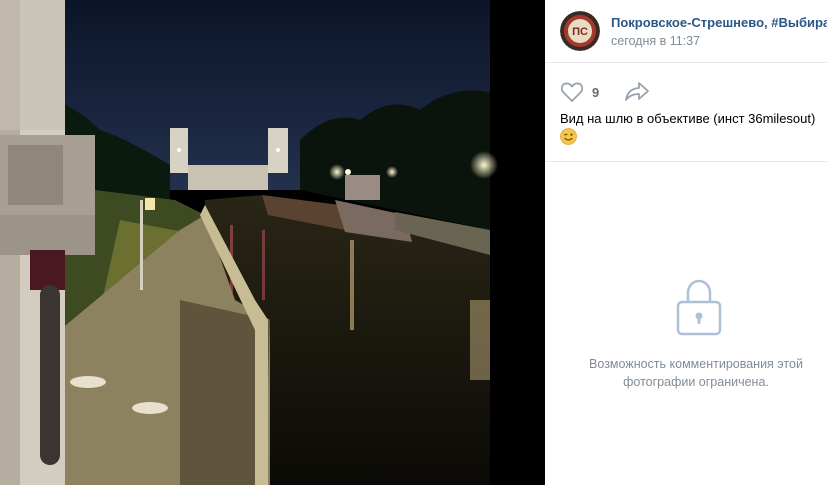 Image resolution: width=827 pixels, height=485 pixels. I want to click on caption-text: Вид на шлю в объективе (инст 36milesout), so click(688, 118).